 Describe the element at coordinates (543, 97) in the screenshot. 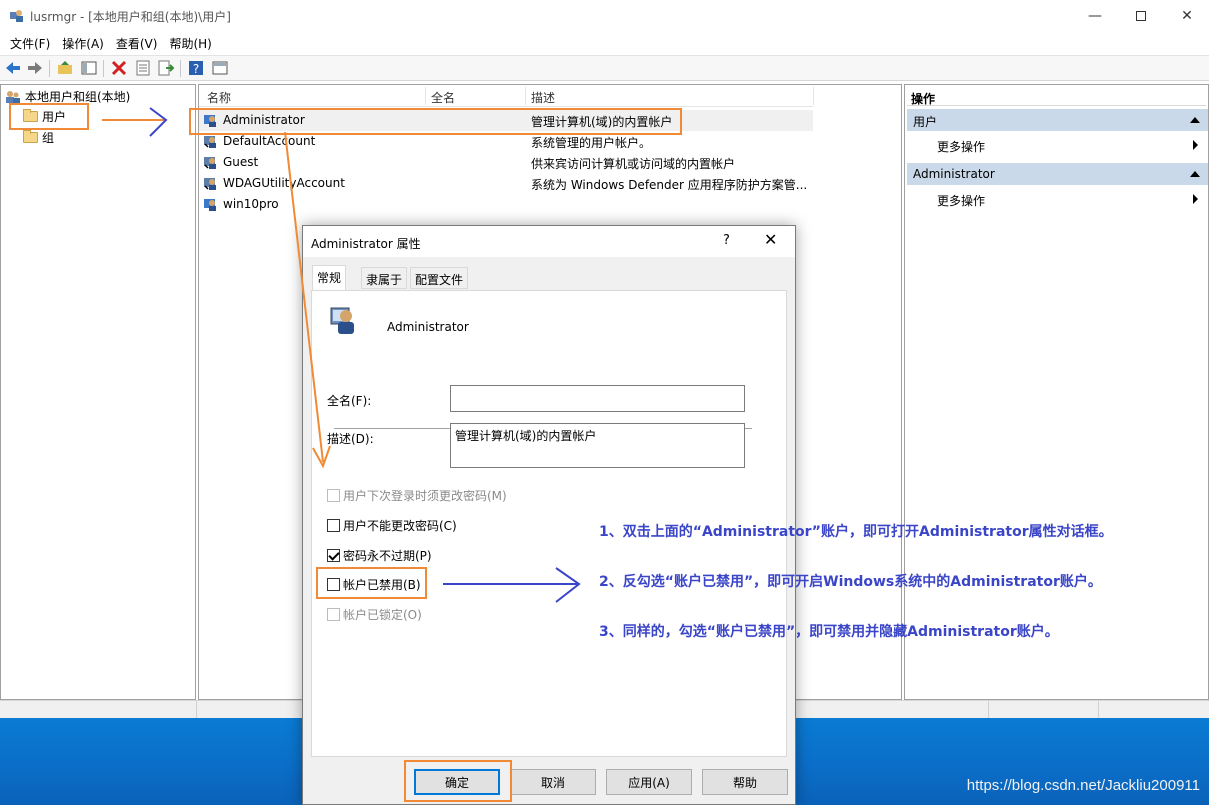

I see `column-header-description: 描述` at that location.